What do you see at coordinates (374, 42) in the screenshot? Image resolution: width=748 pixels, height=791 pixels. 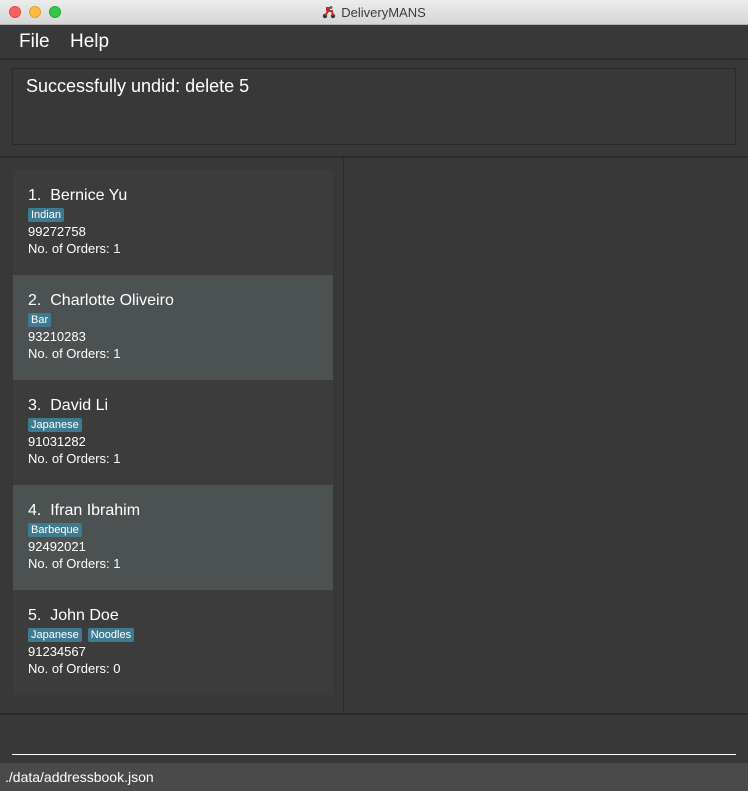 I see `menu-bar: File Help` at bounding box center [374, 42].